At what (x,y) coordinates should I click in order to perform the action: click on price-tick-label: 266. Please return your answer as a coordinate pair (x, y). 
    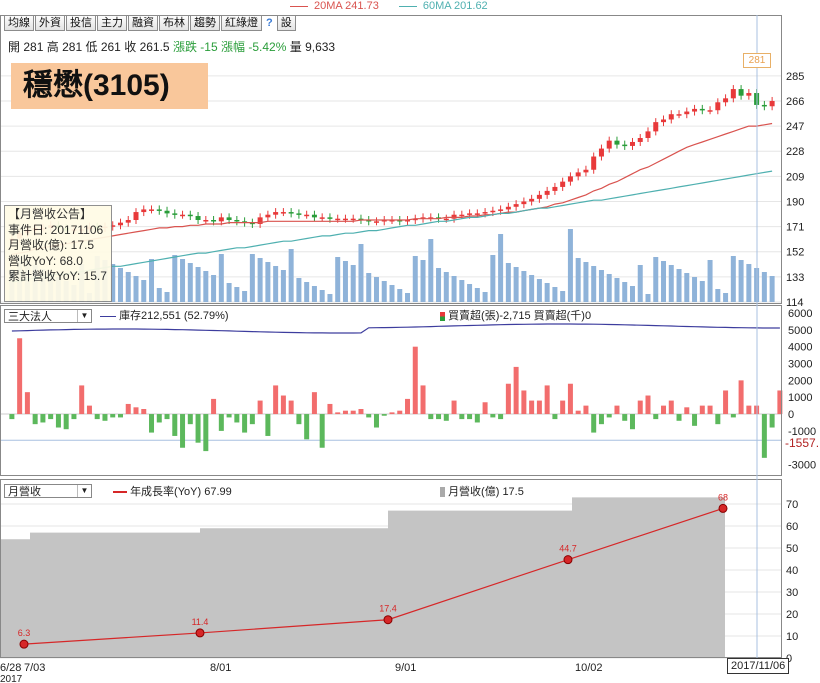
    Looking at the image, I should click on (795, 102).